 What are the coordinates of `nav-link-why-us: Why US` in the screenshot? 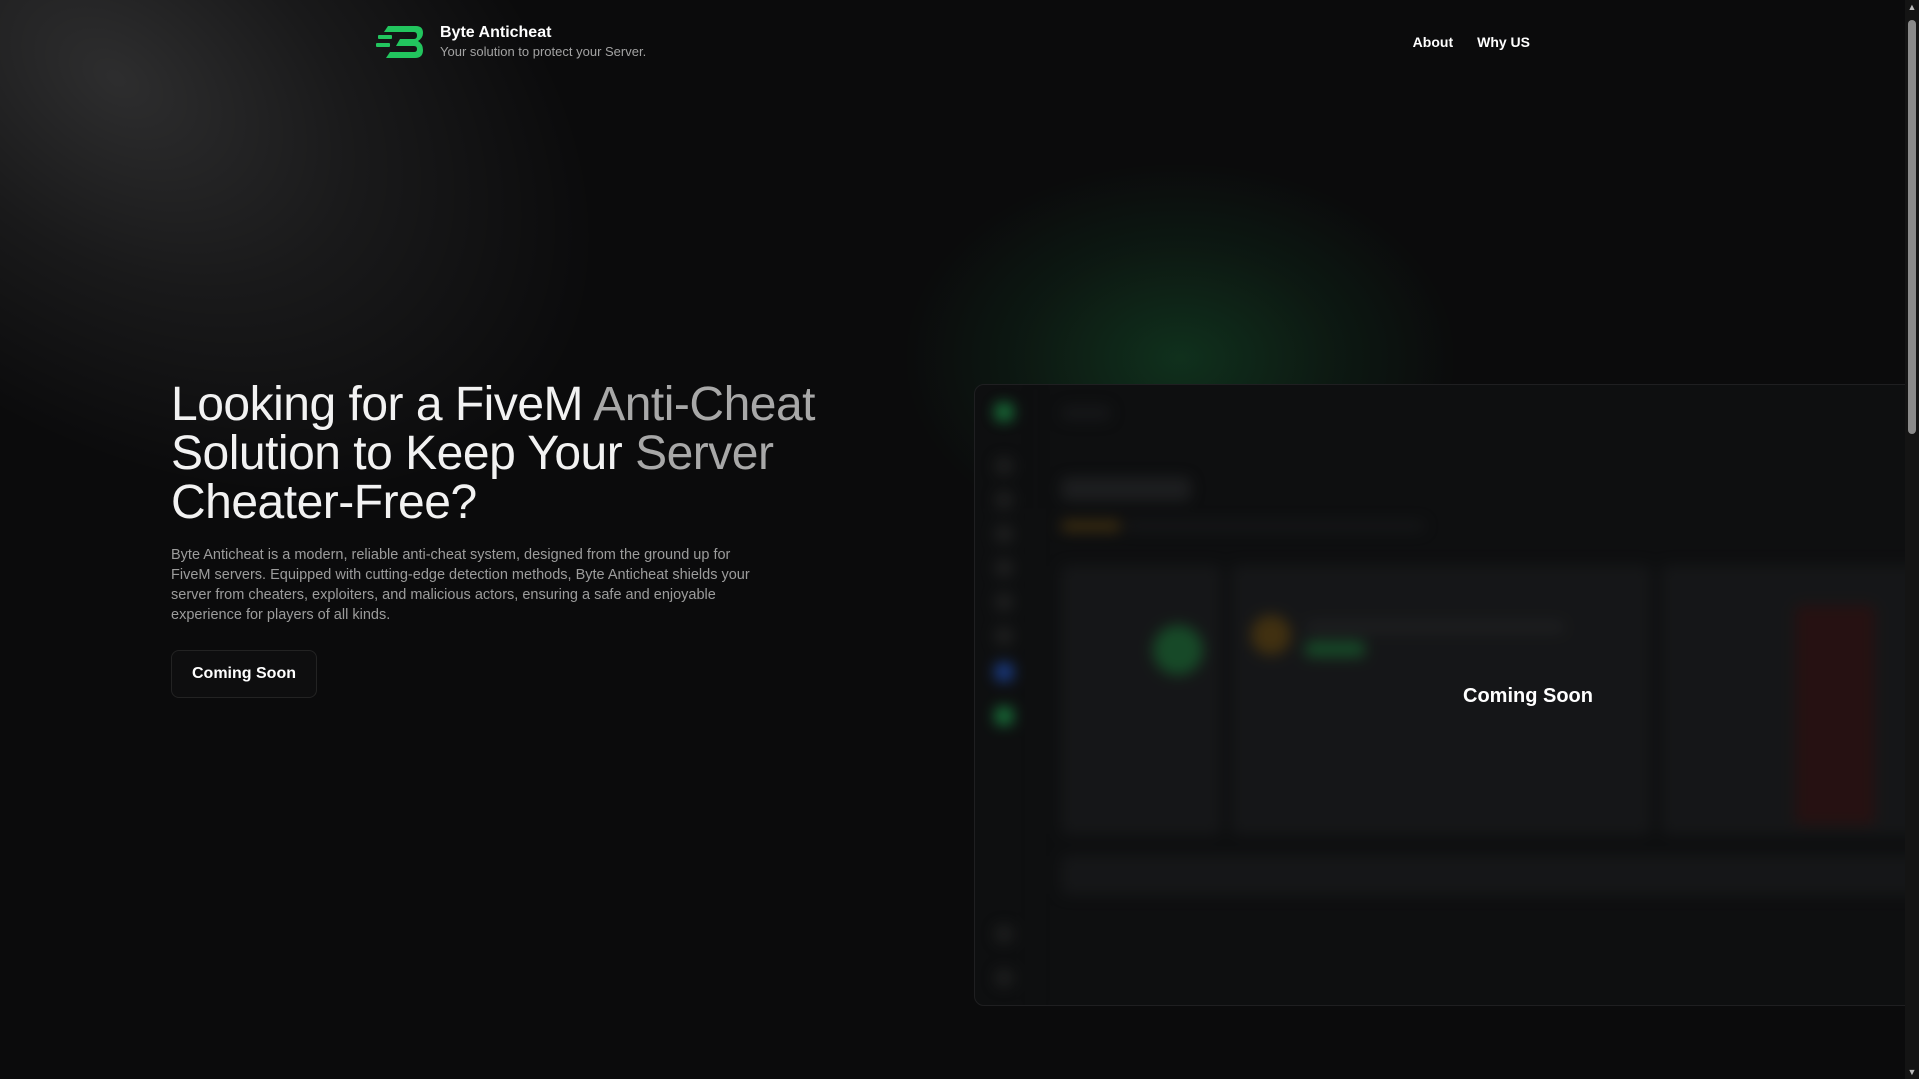 It's located at (1503, 42).